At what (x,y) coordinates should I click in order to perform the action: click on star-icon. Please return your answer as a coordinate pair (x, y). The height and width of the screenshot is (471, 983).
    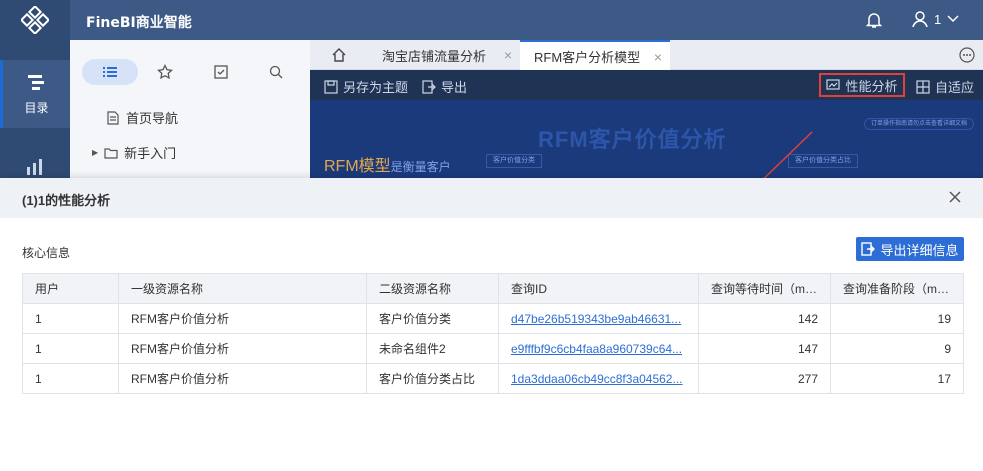
    Looking at the image, I should click on (165, 72).